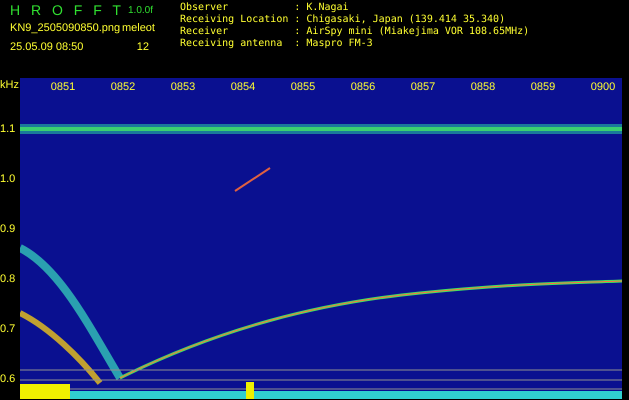 The height and width of the screenshot is (400, 629). I want to click on file-name: KN9_2505090850.png, so click(65, 28).